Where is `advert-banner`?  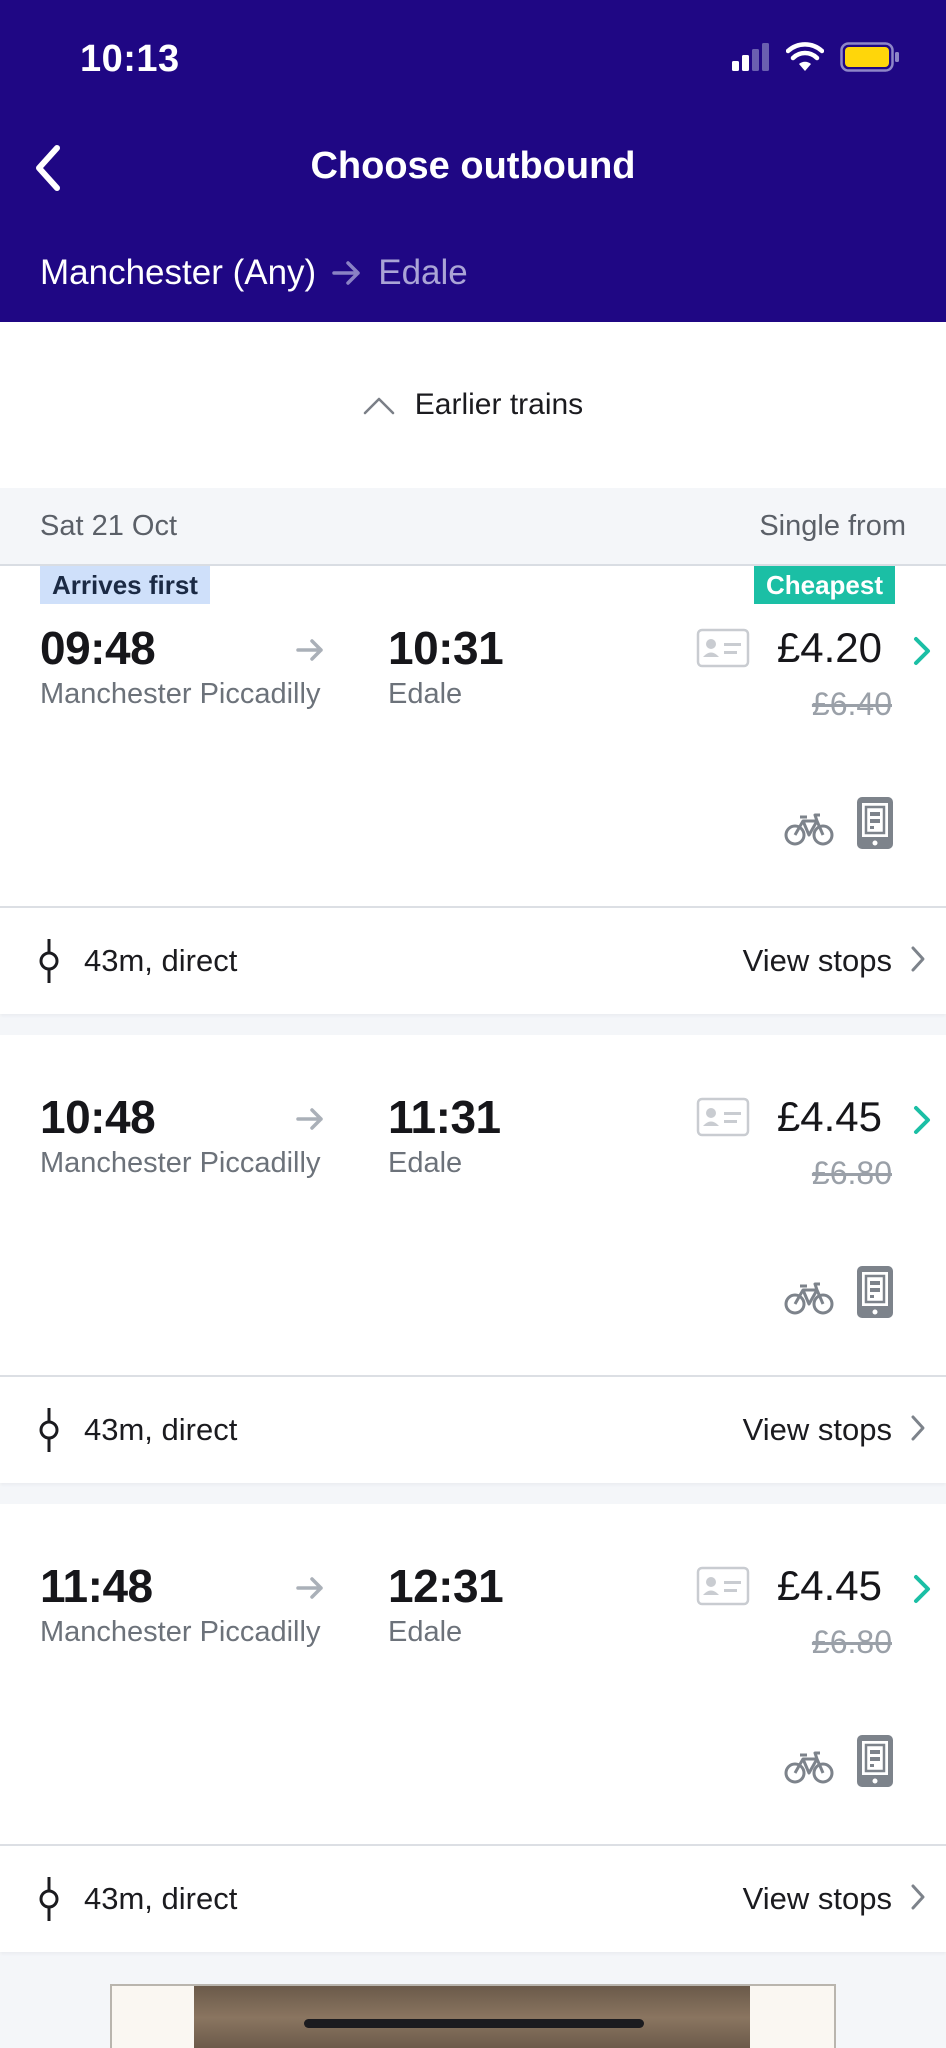
advert-banner is located at coordinates (473, 2016).